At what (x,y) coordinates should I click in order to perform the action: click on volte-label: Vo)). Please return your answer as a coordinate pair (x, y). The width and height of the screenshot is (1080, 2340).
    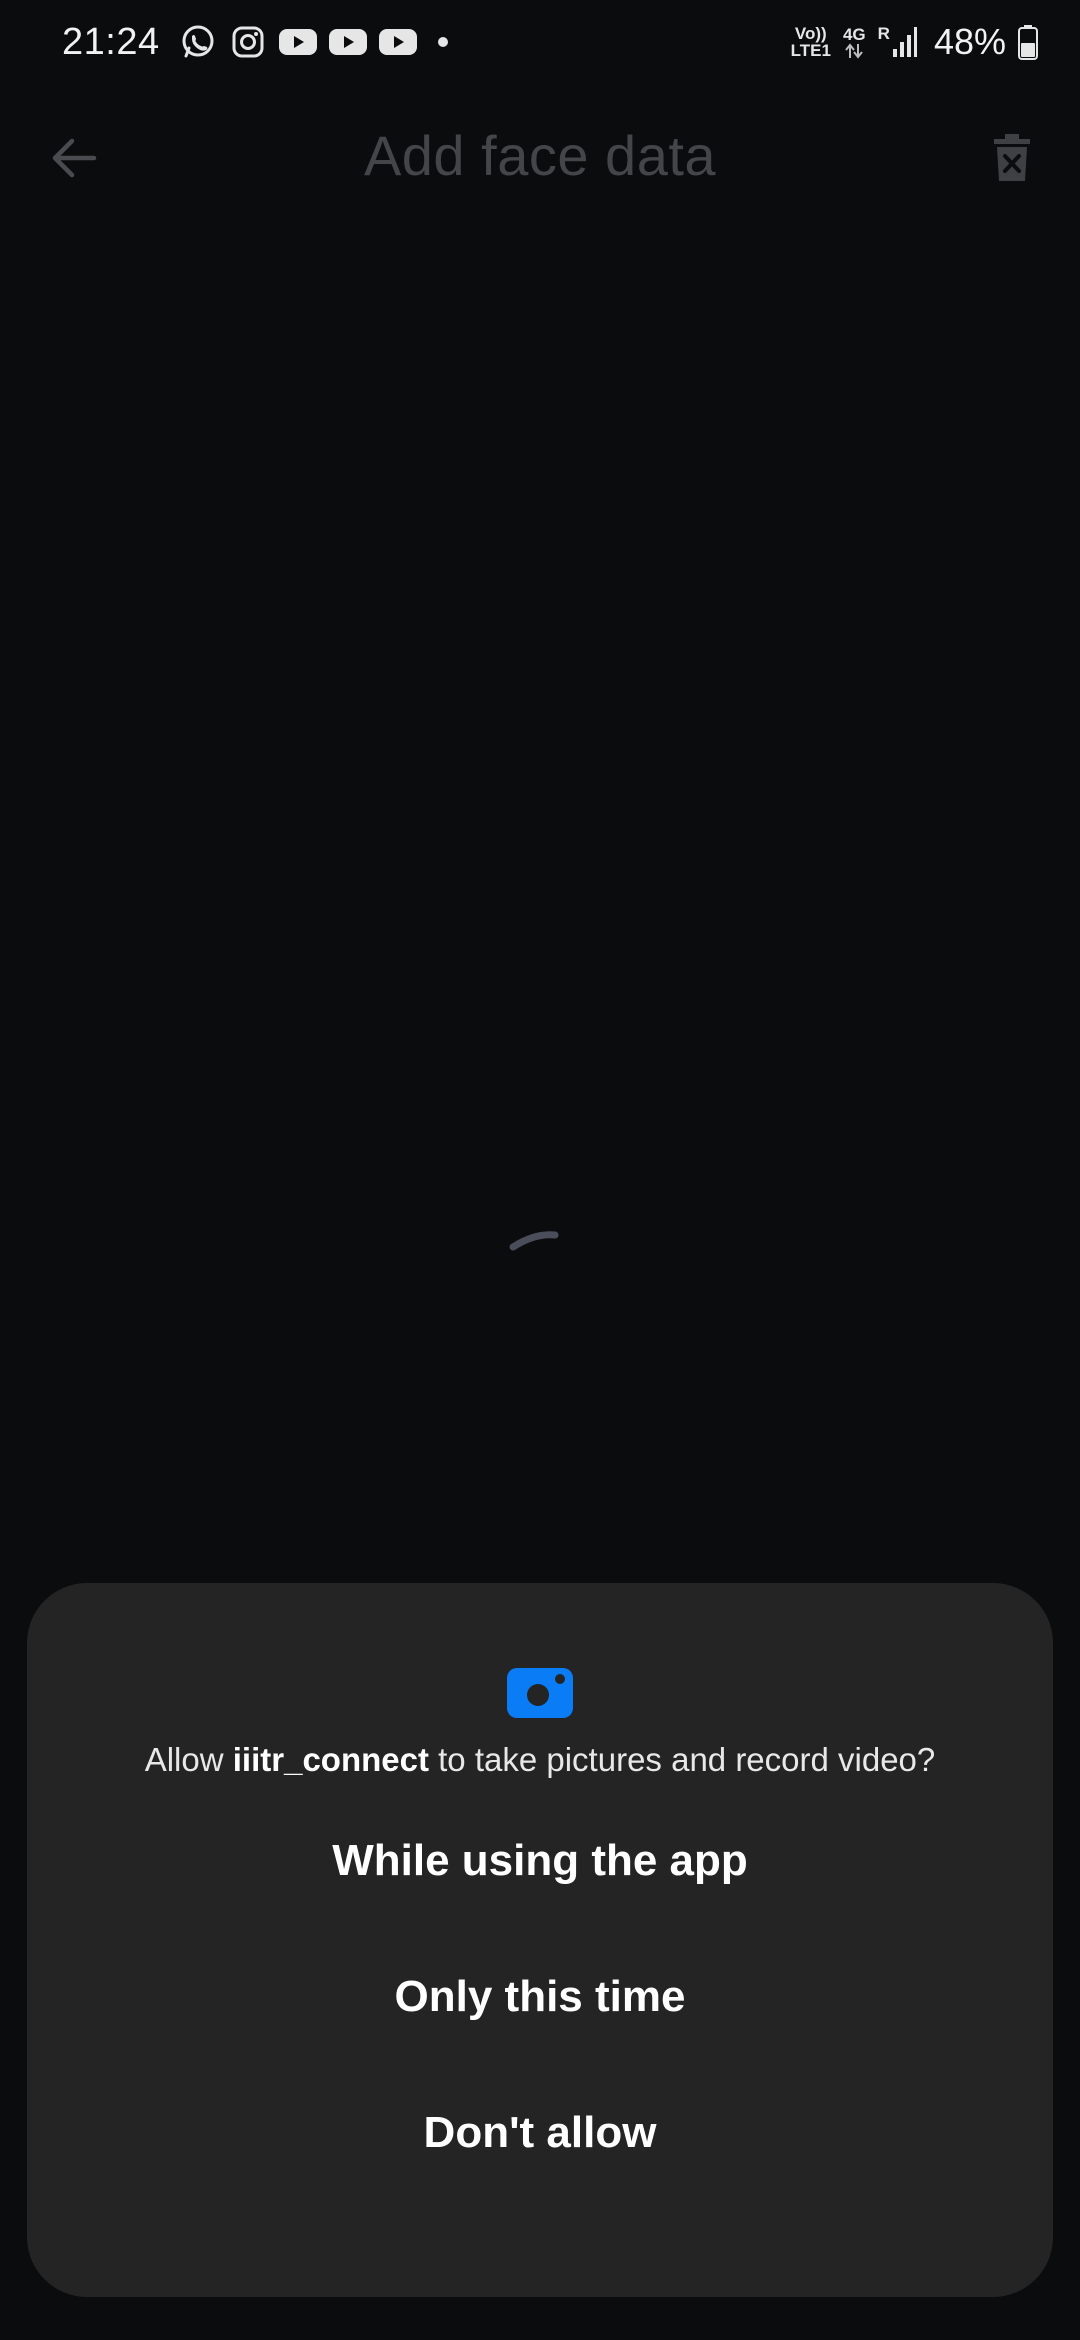
    Looking at the image, I should click on (810, 33).